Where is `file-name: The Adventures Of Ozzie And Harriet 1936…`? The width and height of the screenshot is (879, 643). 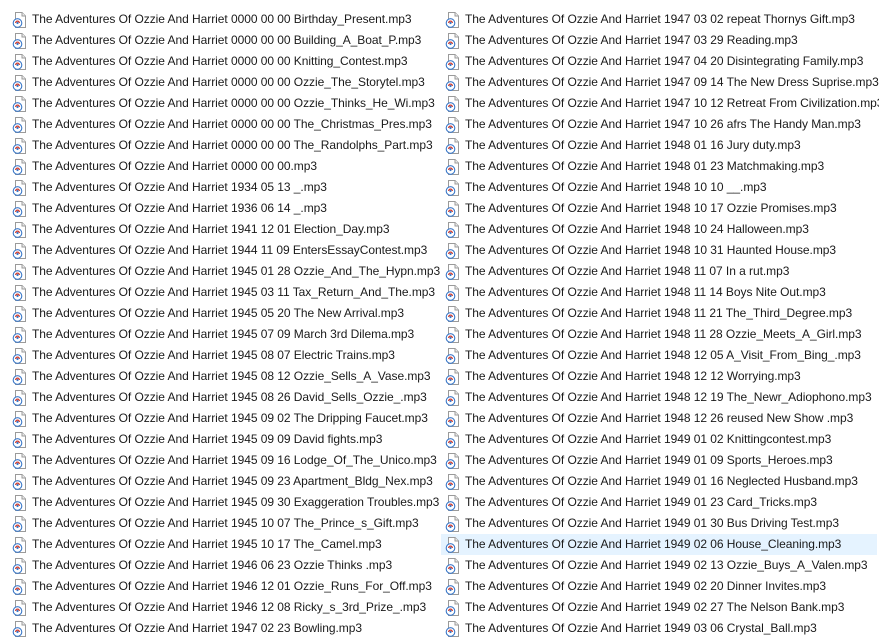
file-name: The Adventures Of Ozzie And Harriet 1936… is located at coordinates (179, 208).